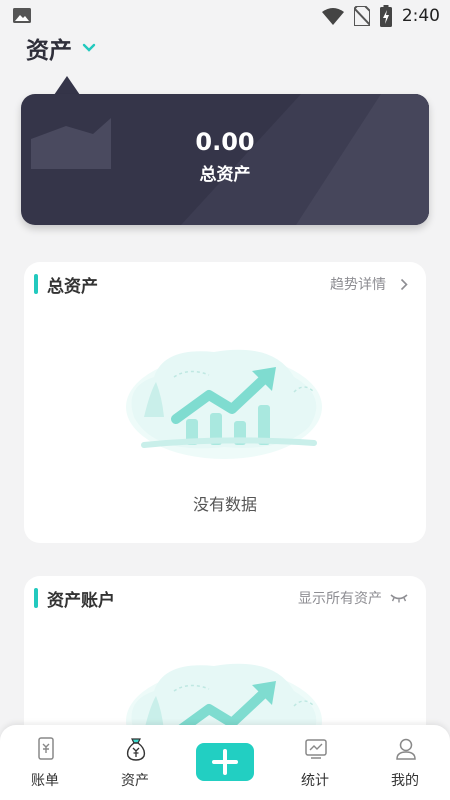 The width and height of the screenshot is (450, 800). What do you see at coordinates (81, 600) in the screenshot?
I see `asset-accounts-title: 资产账户` at bounding box center [81, 600].